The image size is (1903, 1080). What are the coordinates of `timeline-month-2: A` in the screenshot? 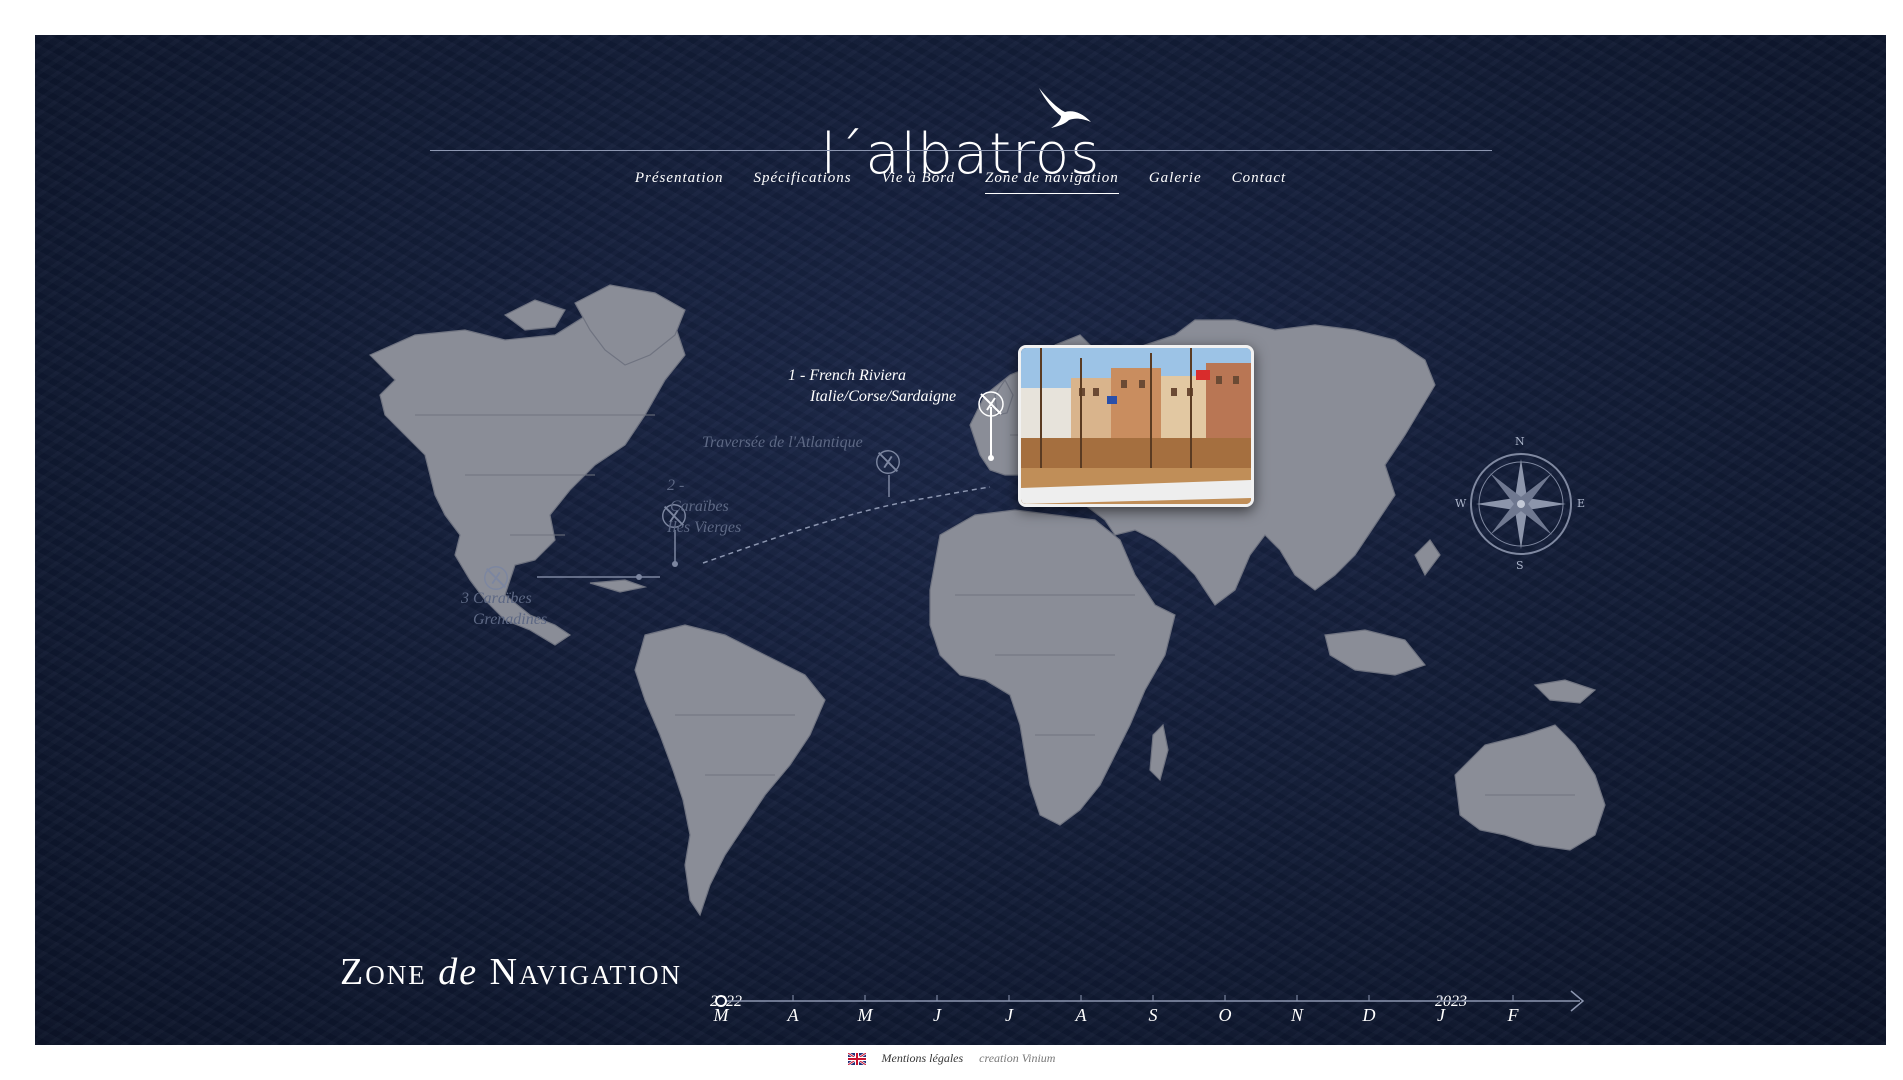 It's located at (793, 1015).